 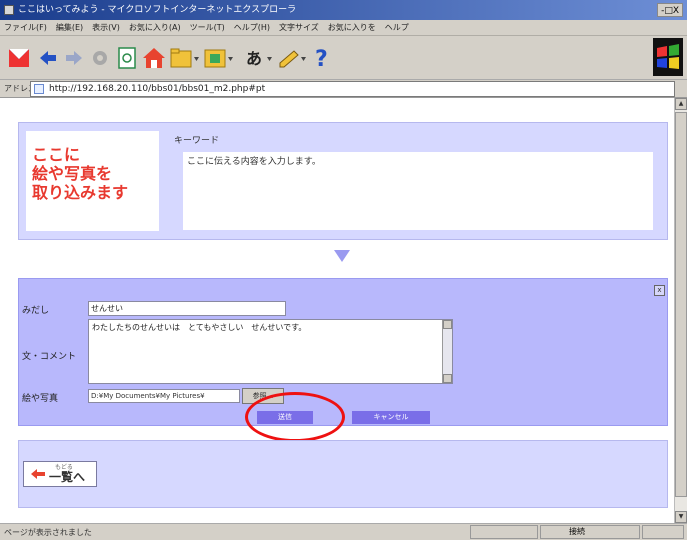 What do you see at coordinates (270, 351) in the screenshot?
I see `comment-textarea: わたしたちのせんせいは とてもやさしい せんせいです。` at bounding box center [270, 351].